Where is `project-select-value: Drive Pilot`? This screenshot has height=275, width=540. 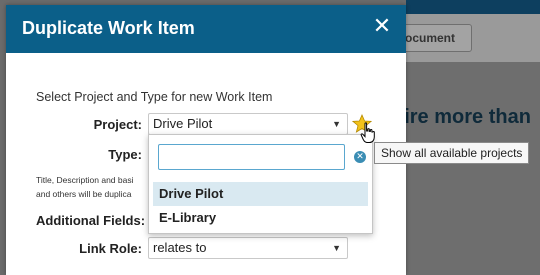 project-select-value: Drive Pilot is located at coordinates (183, 123).